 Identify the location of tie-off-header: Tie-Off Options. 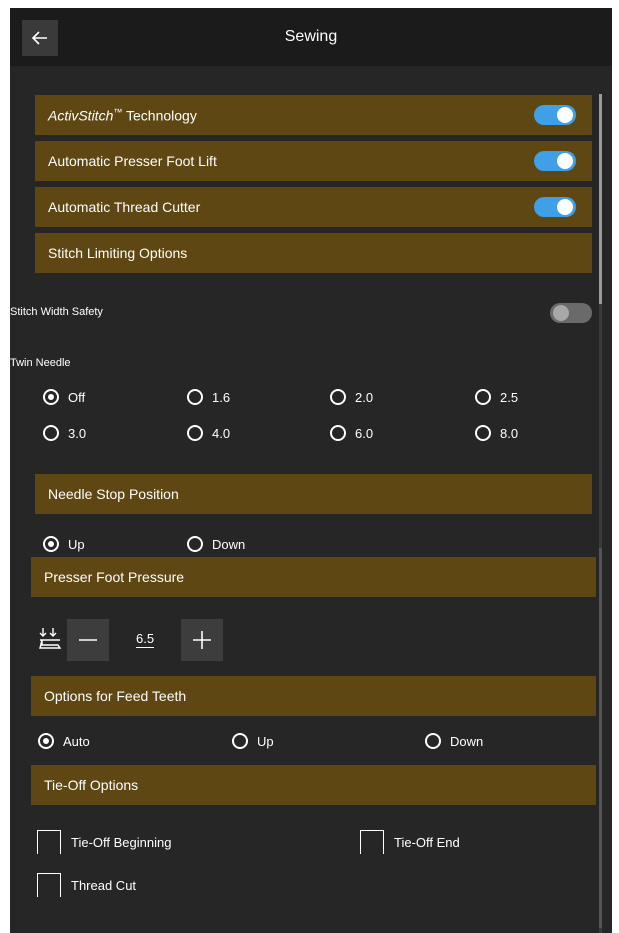
(313, 785).